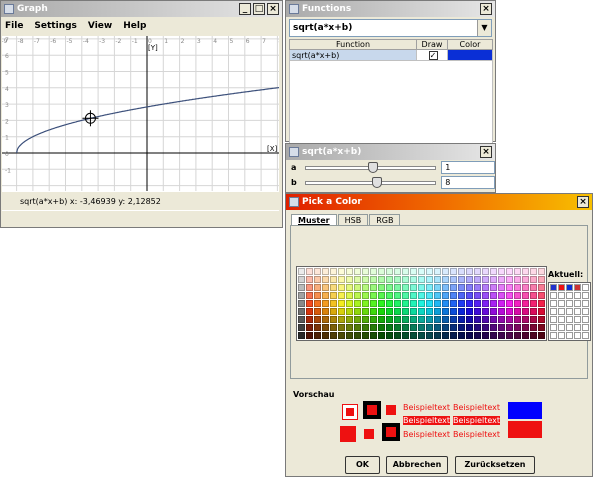  Describe the element at coordinates (390, 28) in the screenshot. I see `function-combo: sqrt(a*x+b) ▼` at that location.